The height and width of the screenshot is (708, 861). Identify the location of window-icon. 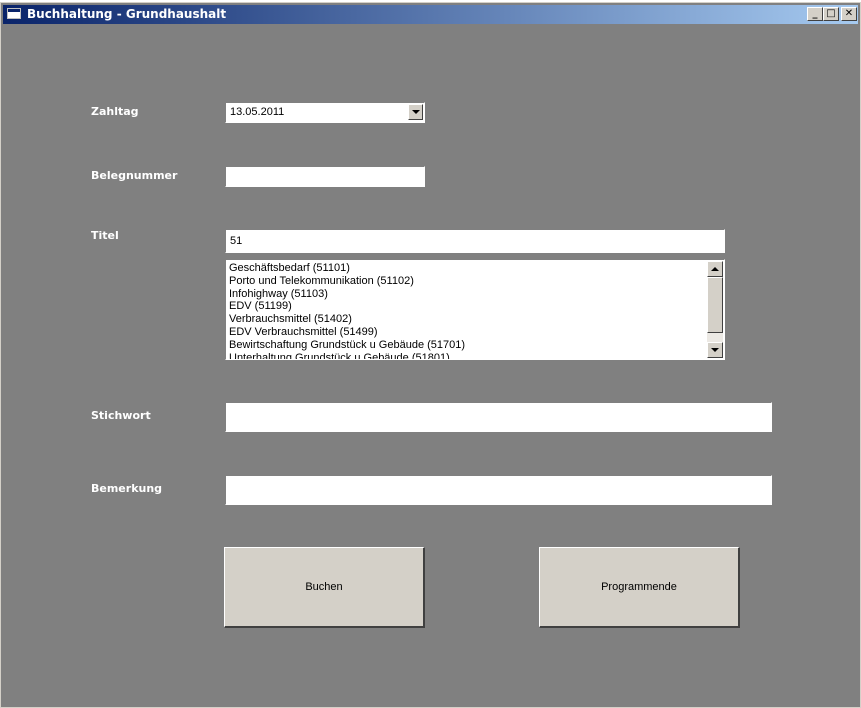
(14, 13).